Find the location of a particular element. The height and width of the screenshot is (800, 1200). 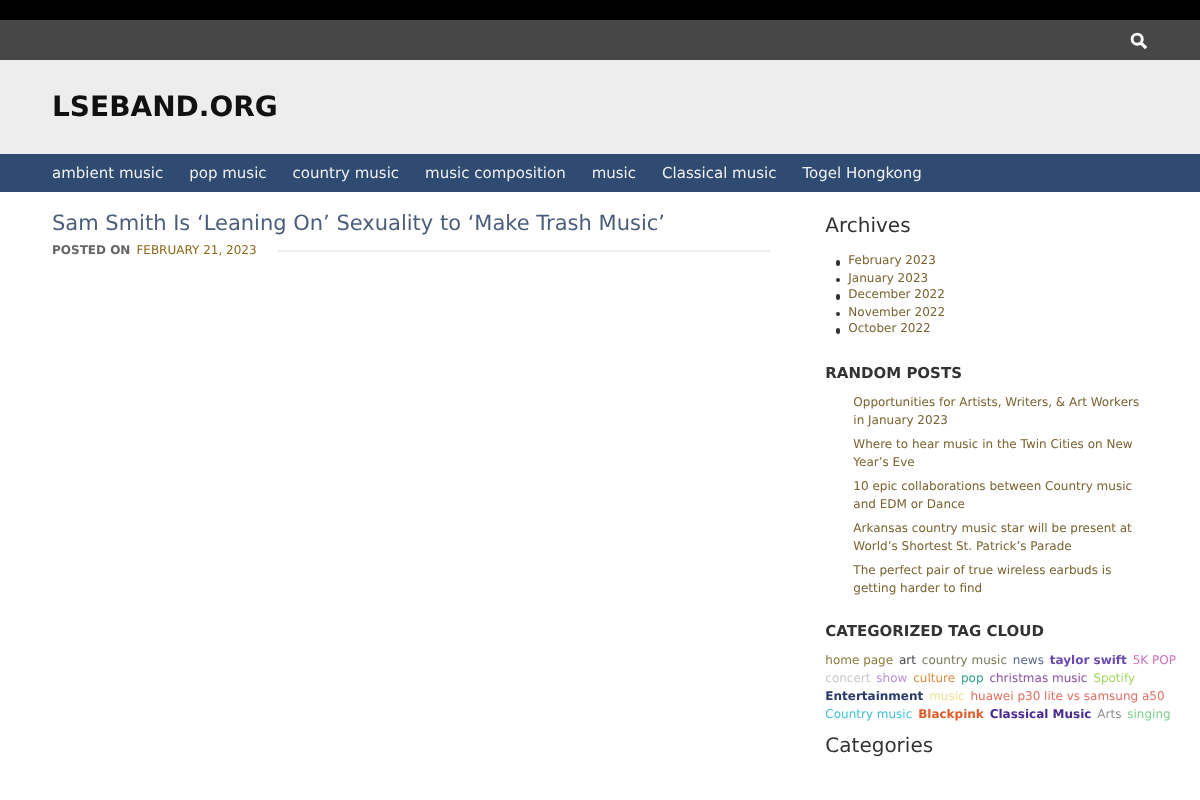

site-title: LSEBAND.ORG is located at coordinates (165, 107).